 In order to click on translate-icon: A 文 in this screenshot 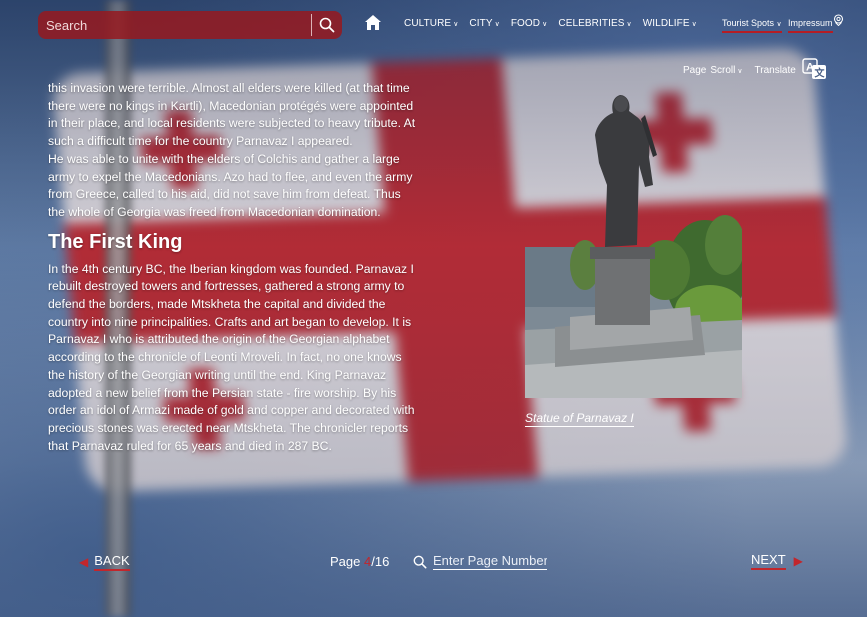, I will do `click(815, 70)`.